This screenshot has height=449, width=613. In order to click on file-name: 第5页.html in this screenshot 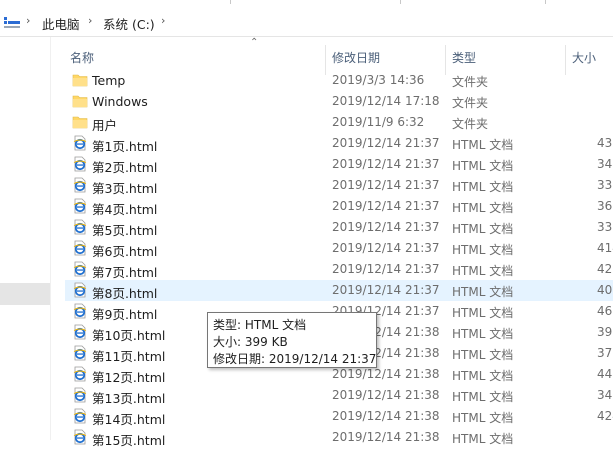, I will do `click(125, 230)`.